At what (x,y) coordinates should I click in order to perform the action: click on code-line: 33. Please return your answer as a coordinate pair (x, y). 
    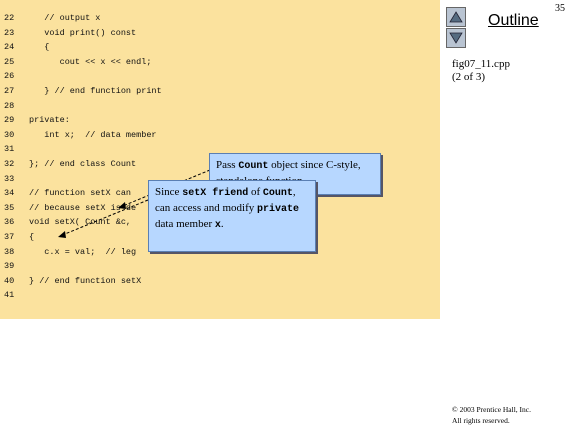
    Looking at the image, I should click on (14, 179).